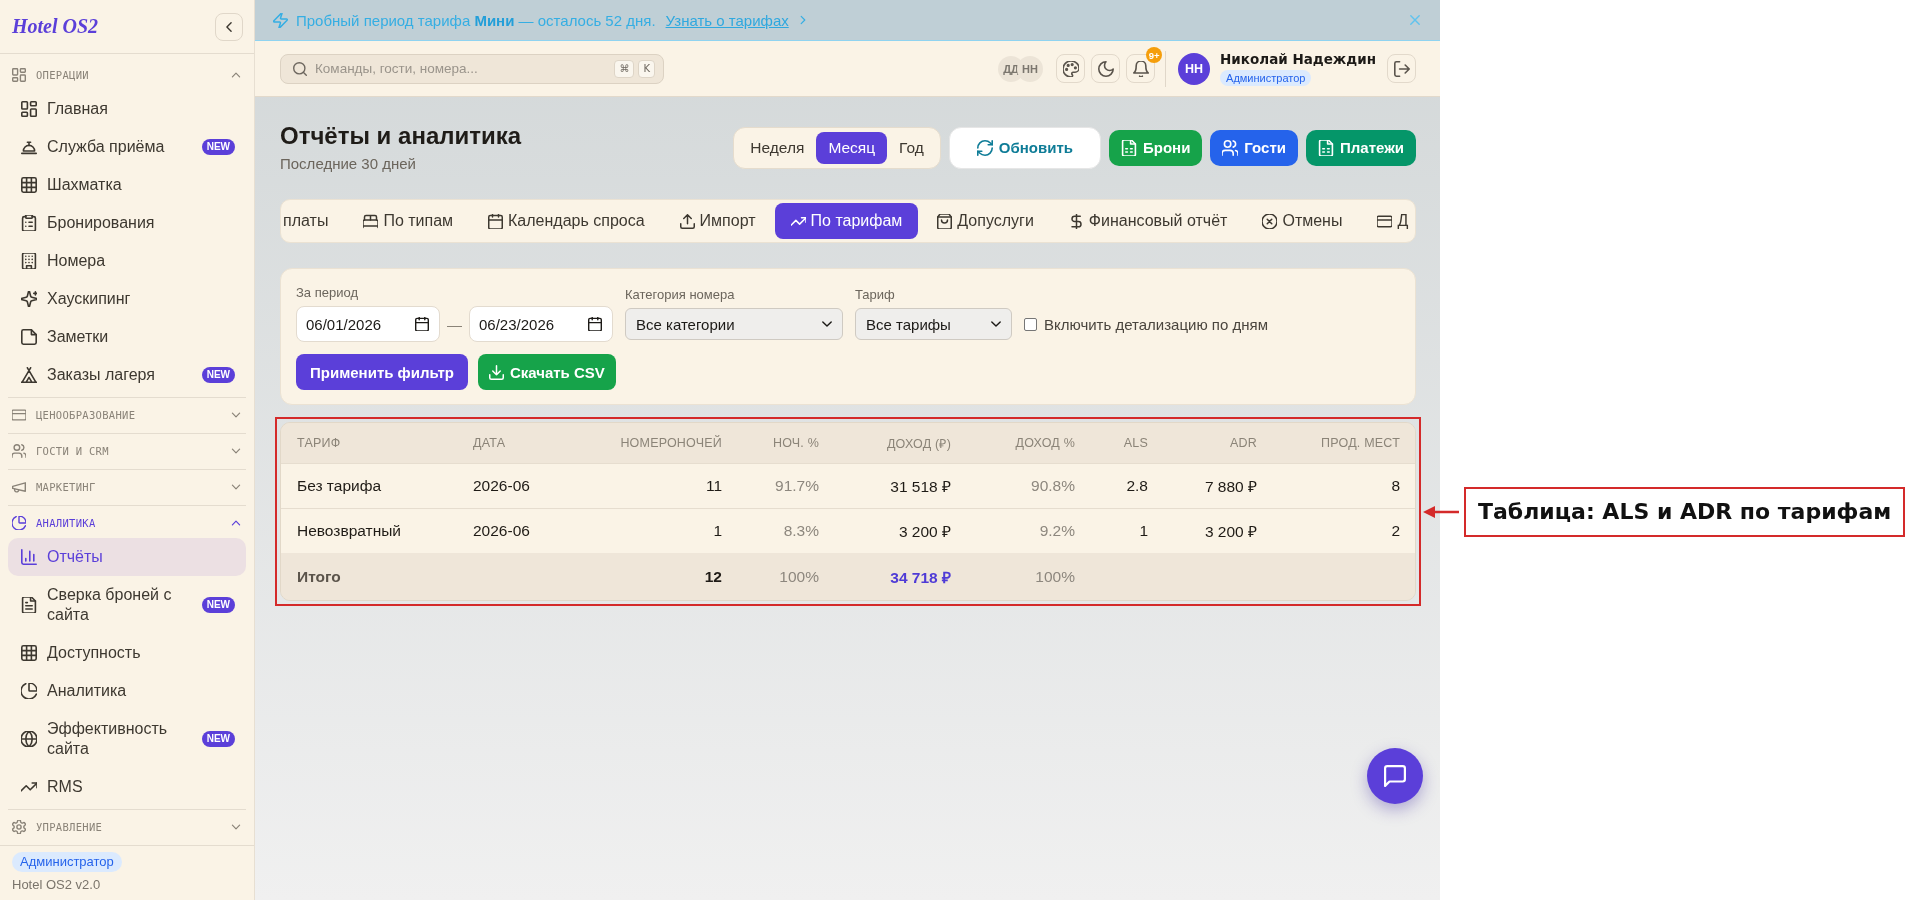  I want to click on period-option: Месяц, so click(852, 147).